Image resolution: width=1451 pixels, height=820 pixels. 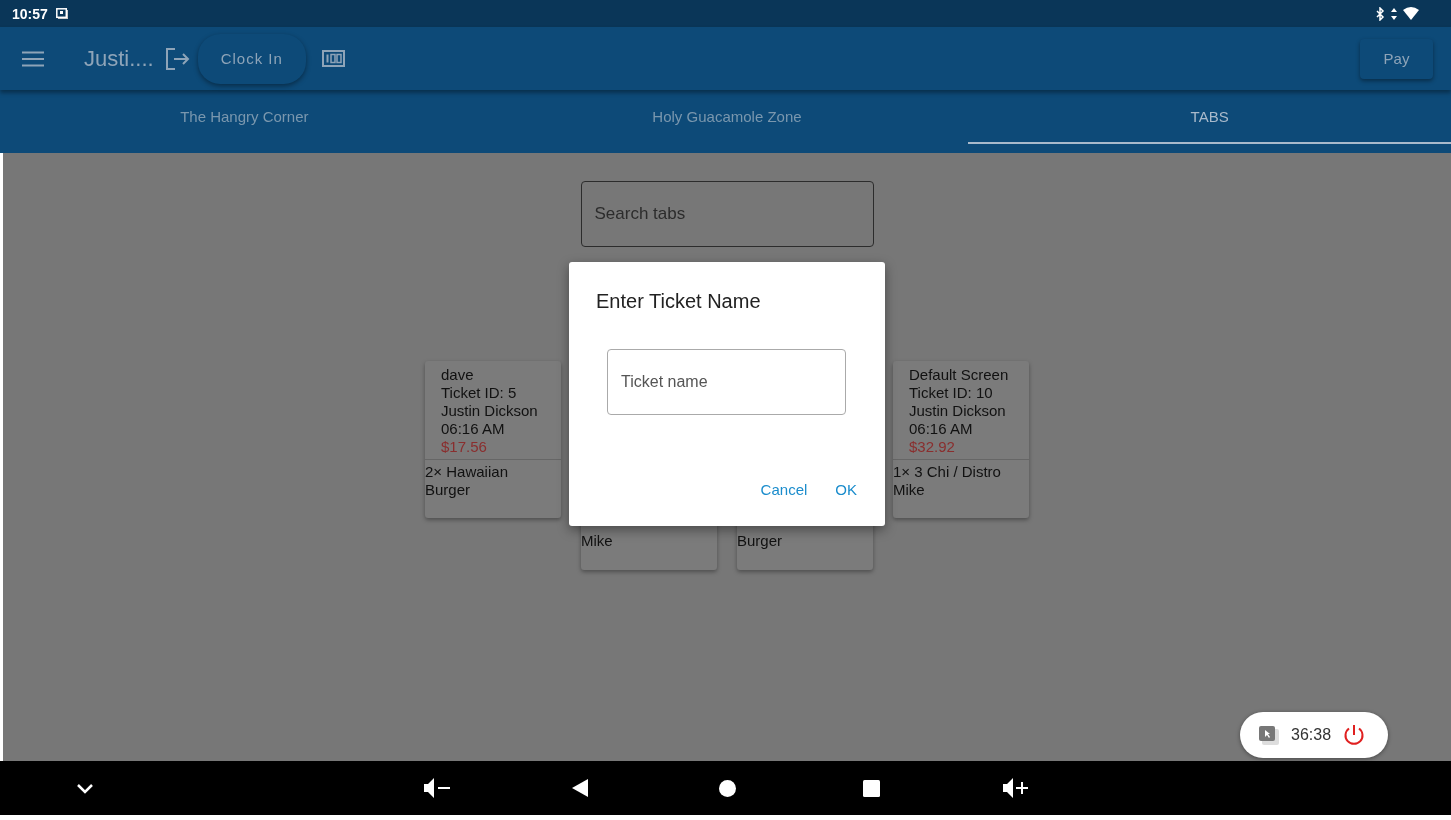 What do you see at coordinates (1411, 13) in the screenshot?
I see `wifi-icon` at bounding box center [1411, 13].